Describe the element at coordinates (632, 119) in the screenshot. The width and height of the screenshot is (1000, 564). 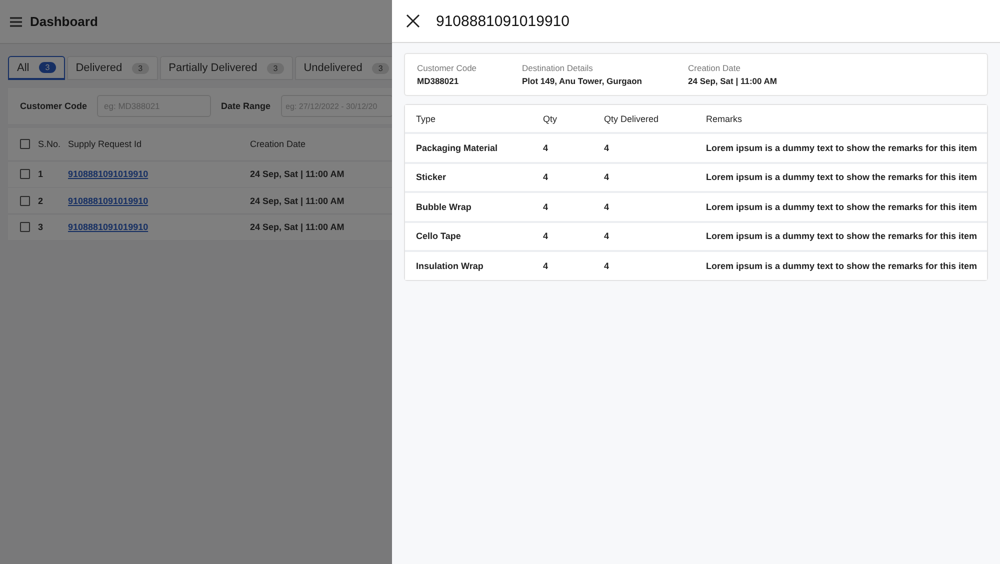
I see `column-header: Qty Delivered` at that location.